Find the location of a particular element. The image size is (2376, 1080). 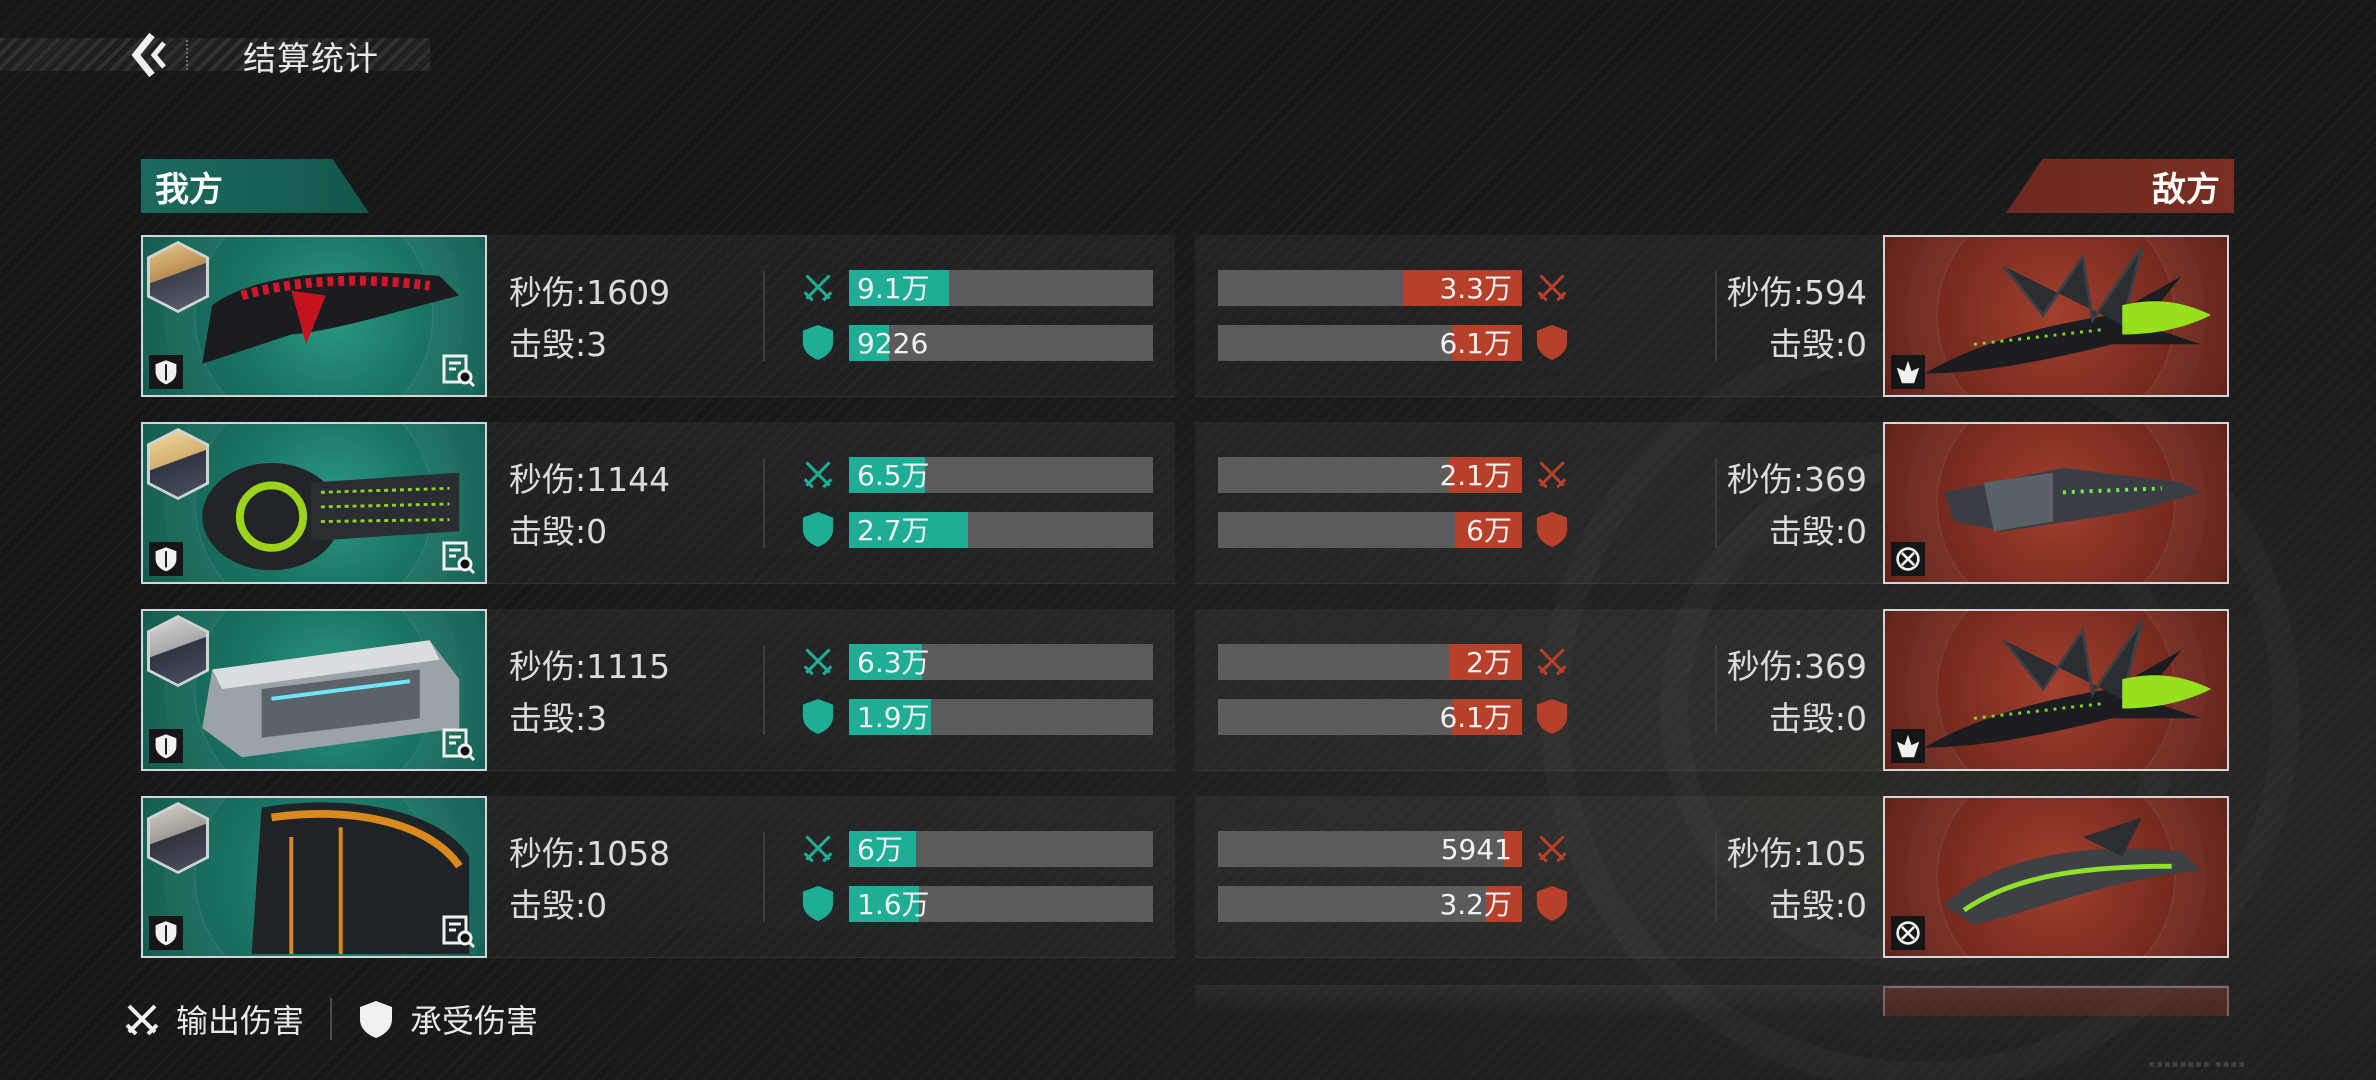

dps-text: 秒伤:369 is located at coordinates (1796, 479).